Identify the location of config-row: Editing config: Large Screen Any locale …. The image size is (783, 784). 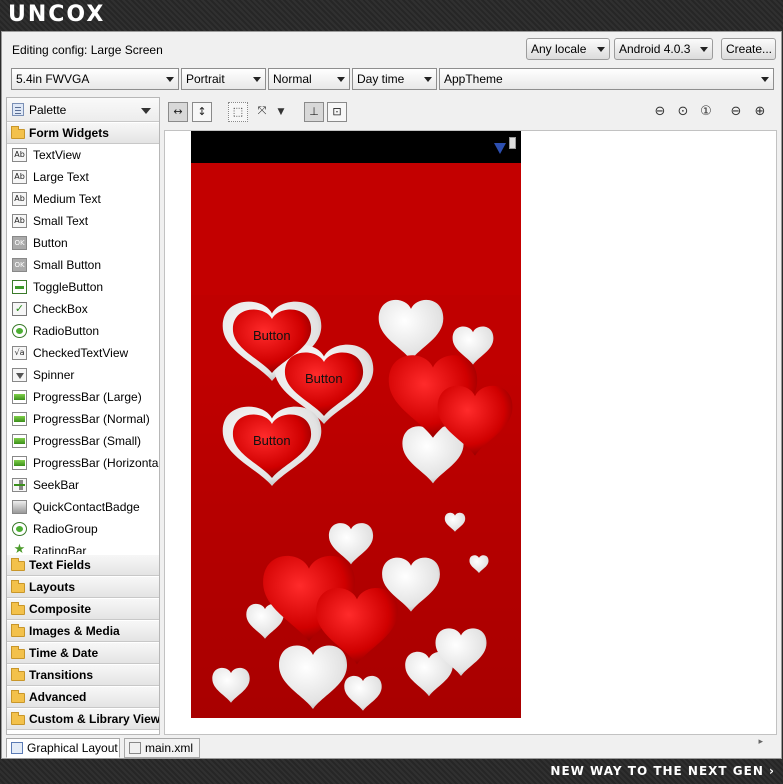
(392, 50).